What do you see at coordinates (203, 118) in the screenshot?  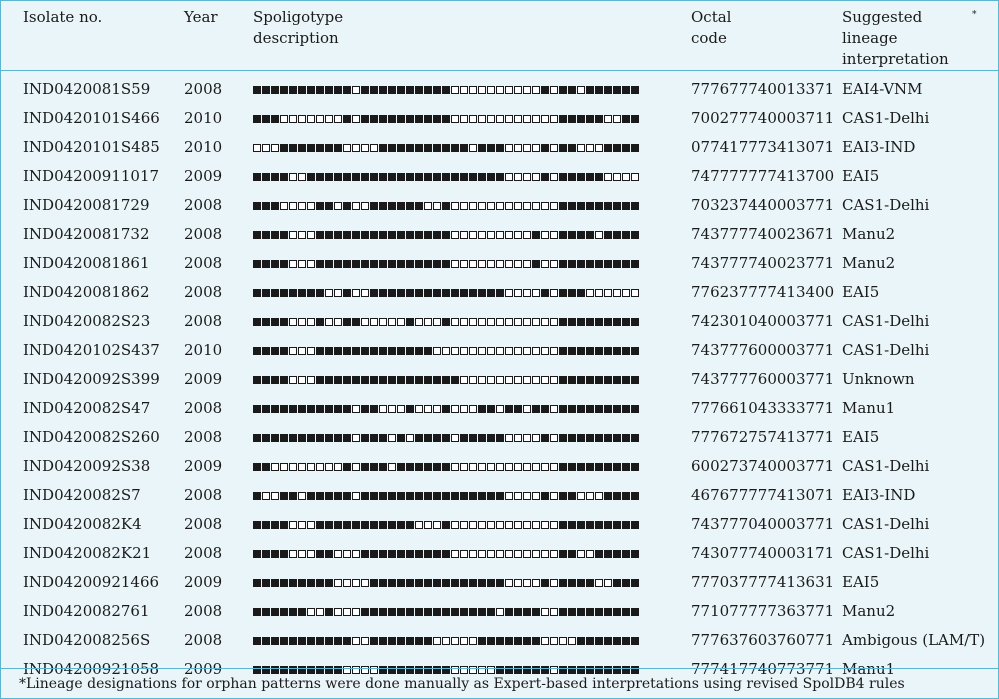 I see `cell-year: 2010` at bounding box center [203, 118].